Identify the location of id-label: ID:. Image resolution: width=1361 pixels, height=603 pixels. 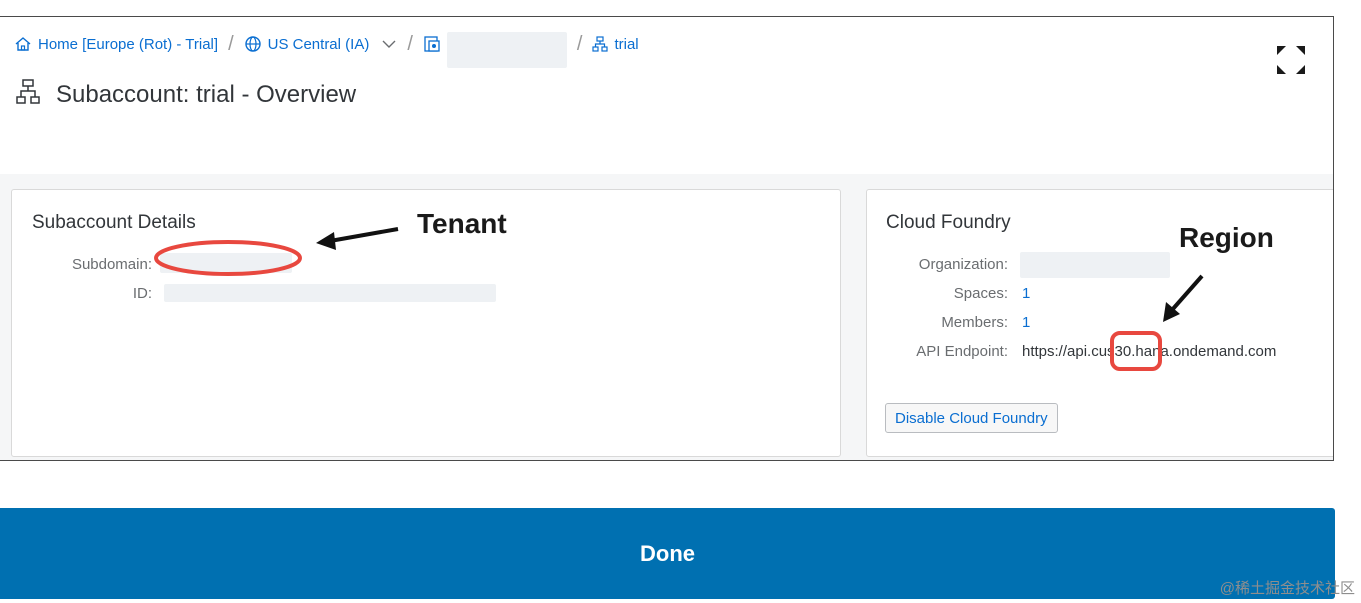
(142, 293).